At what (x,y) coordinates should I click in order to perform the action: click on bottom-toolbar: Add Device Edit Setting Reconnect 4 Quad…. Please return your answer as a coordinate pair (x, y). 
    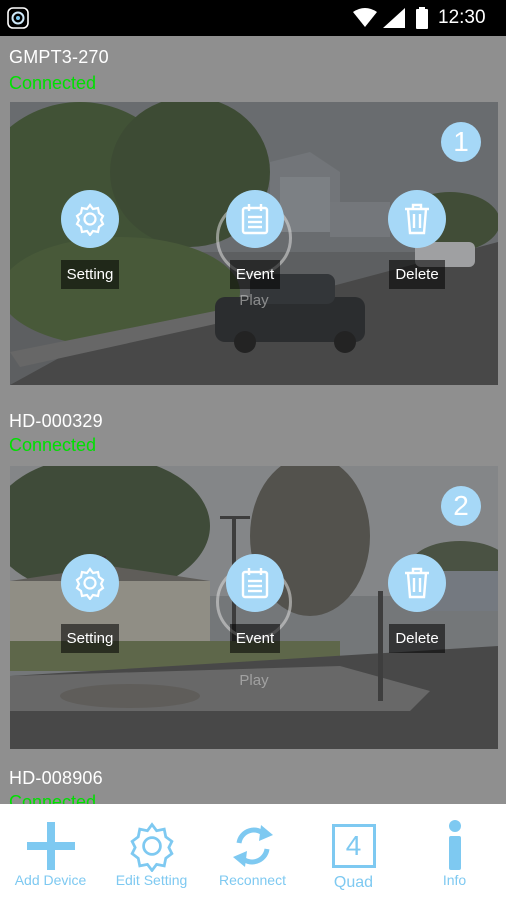
    Looking at the image, I should click on (253, 852).